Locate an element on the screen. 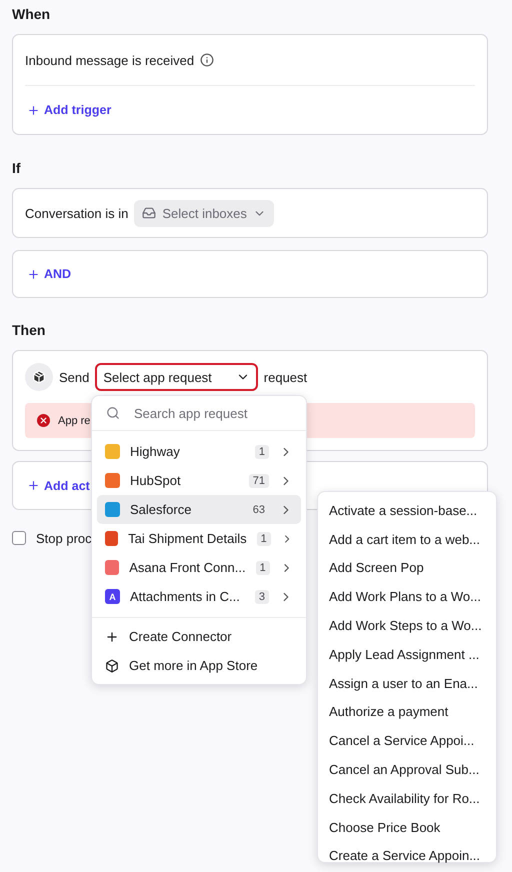 The height and width of the screenshot is (872, 512). app-item: Highway 1 is located at coordinates (199, 451).